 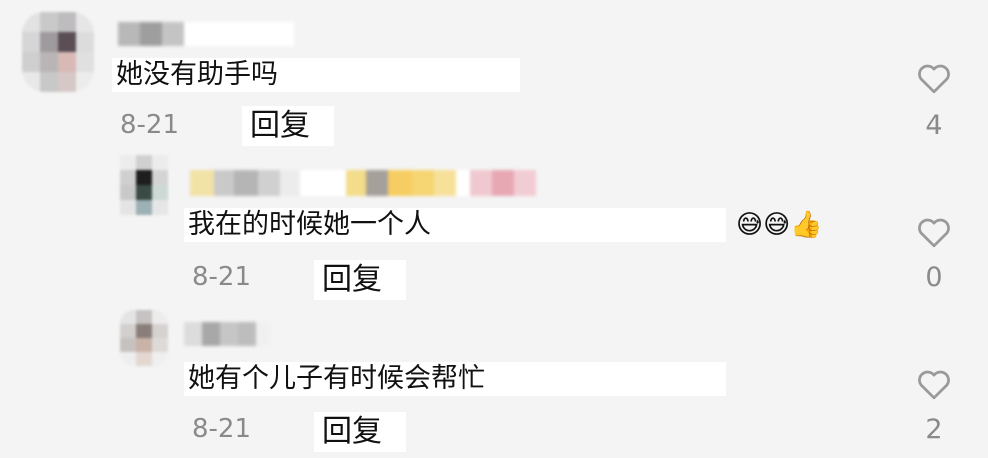 What do you see at coordinates (934, 277) in the screenshot?
I see `like-count: 0` at bounding box center [934, 277].